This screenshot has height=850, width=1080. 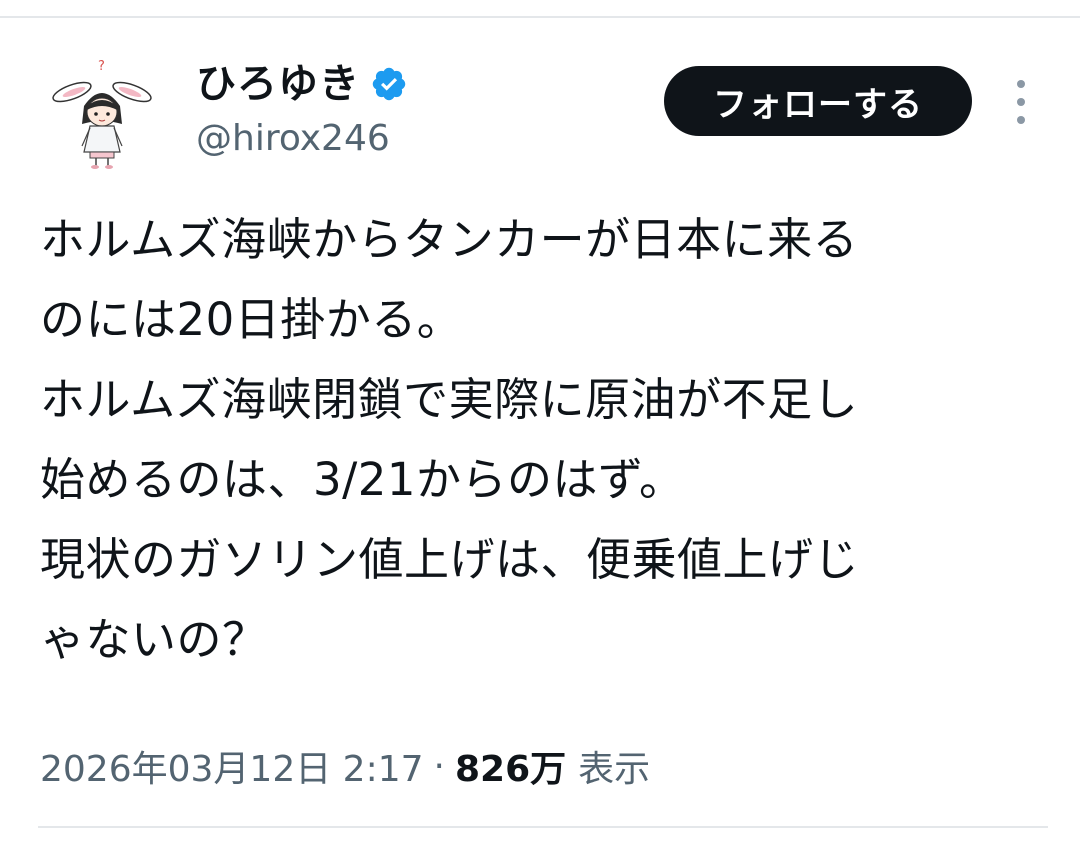 I want to click on tweet-line: 現状のガソリン値上げは、便乗値上げじ, so click(x=450, y=559).